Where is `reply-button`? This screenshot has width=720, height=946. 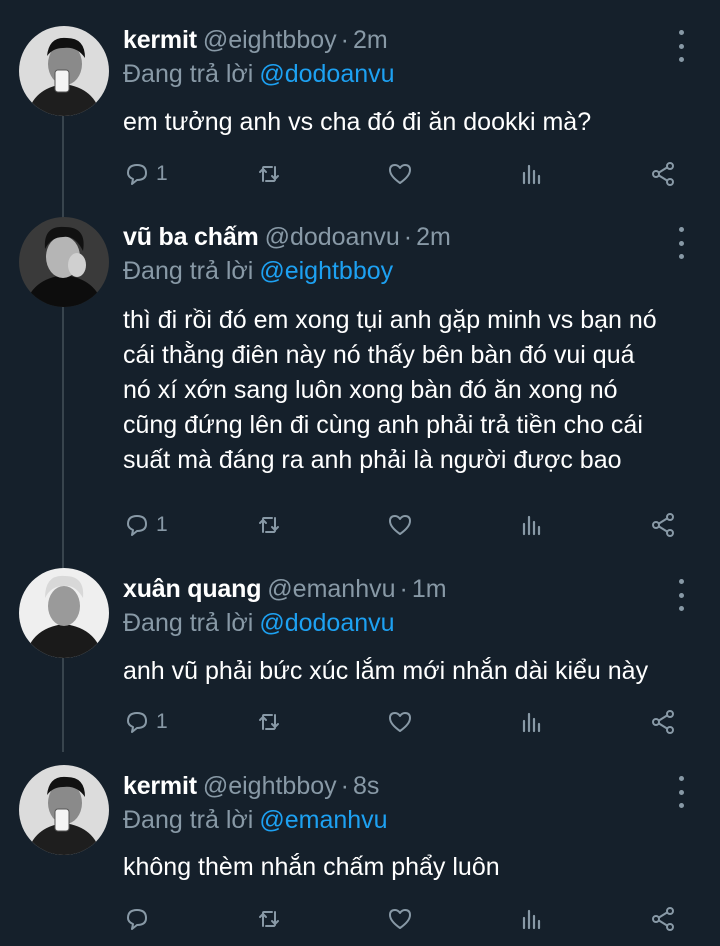 reply-button is located at coordinates (140, 919).